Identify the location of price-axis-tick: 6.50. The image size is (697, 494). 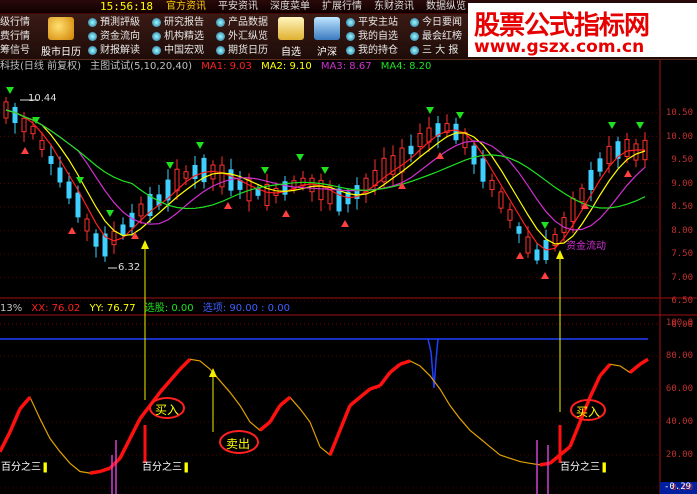
(682, 301).